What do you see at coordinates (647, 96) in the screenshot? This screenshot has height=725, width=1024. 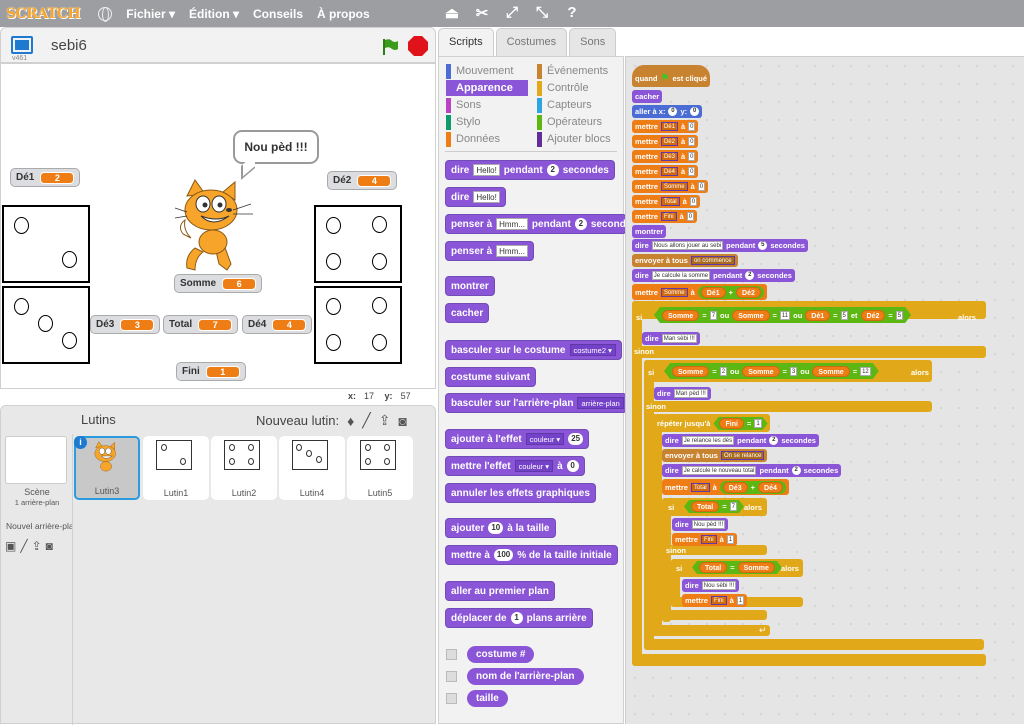 I see `block-hide: cacher` at bounding box center [647, 96].